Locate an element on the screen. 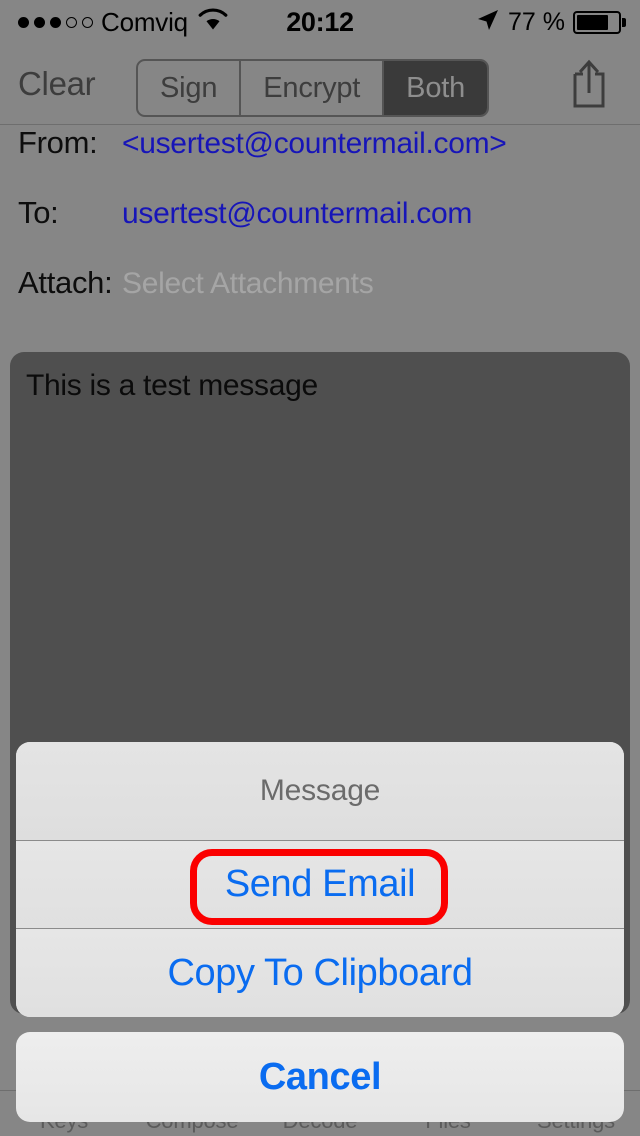 This screenshot has width=640, height=1136. mode-segmented-control: Sign Encrypt Both is located at coordinates (313, 88).